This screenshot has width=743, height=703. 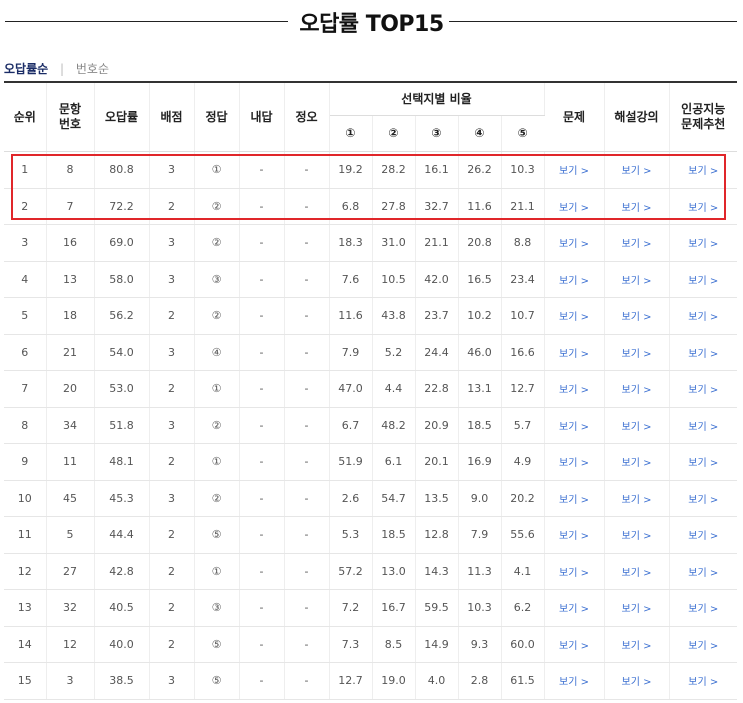 I want to click on ratio-4-cell: 11.6, so click(x=480, y=206).